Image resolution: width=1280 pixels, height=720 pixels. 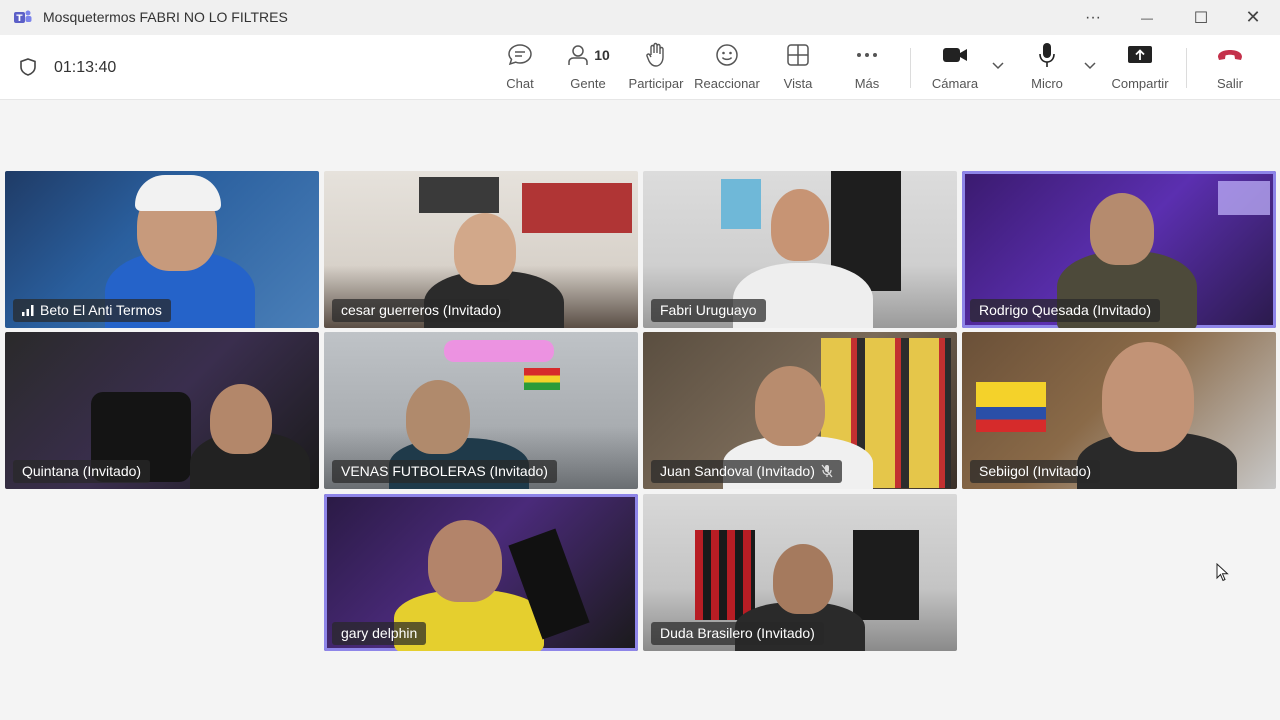 What do you see at coordinates (499, 351) in the screenshot?
I see `neon-sign` at bounding box center [499, 351].